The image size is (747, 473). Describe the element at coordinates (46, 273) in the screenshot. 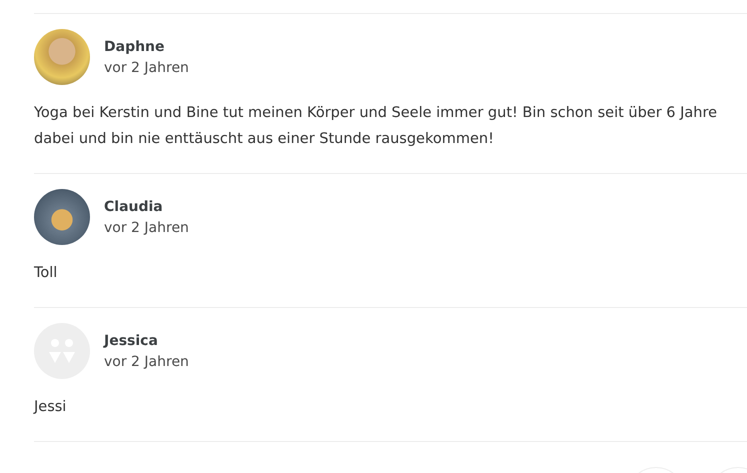

I see `review-text: Toll` at that location.